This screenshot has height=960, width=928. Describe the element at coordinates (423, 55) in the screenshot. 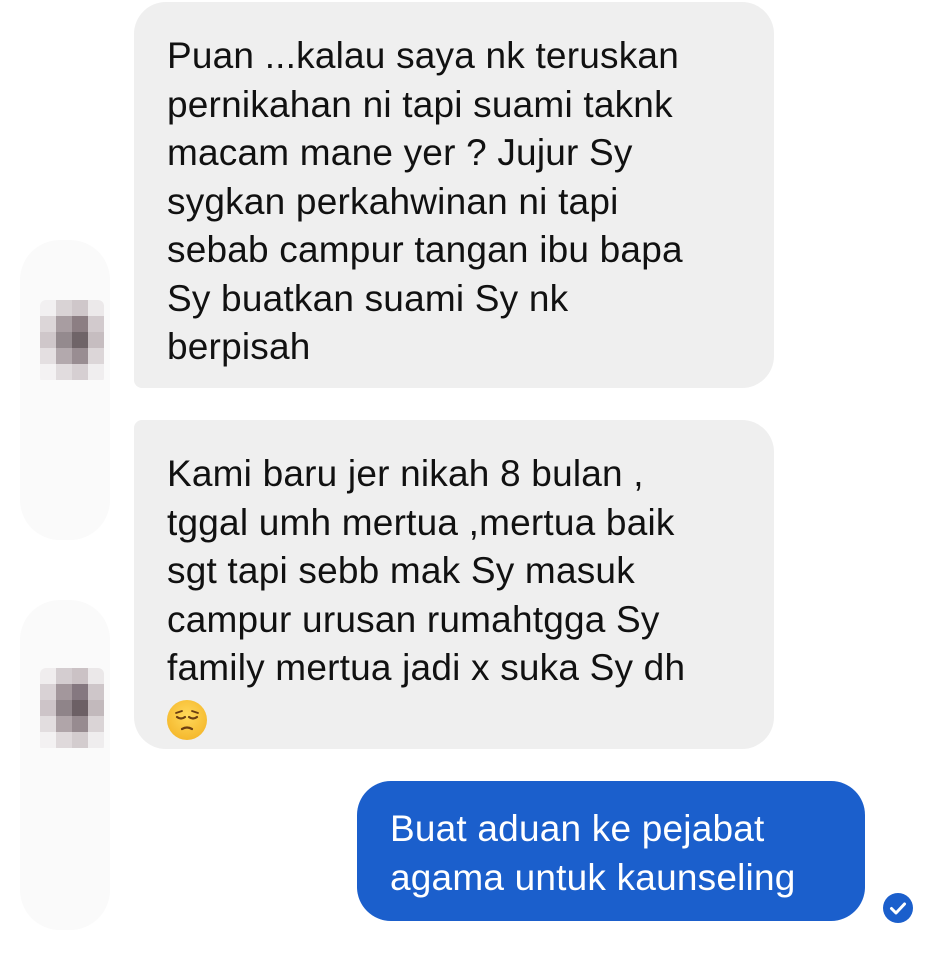

I see `message-text-line: Puan ...kalau saya nk teruskan` at that location.